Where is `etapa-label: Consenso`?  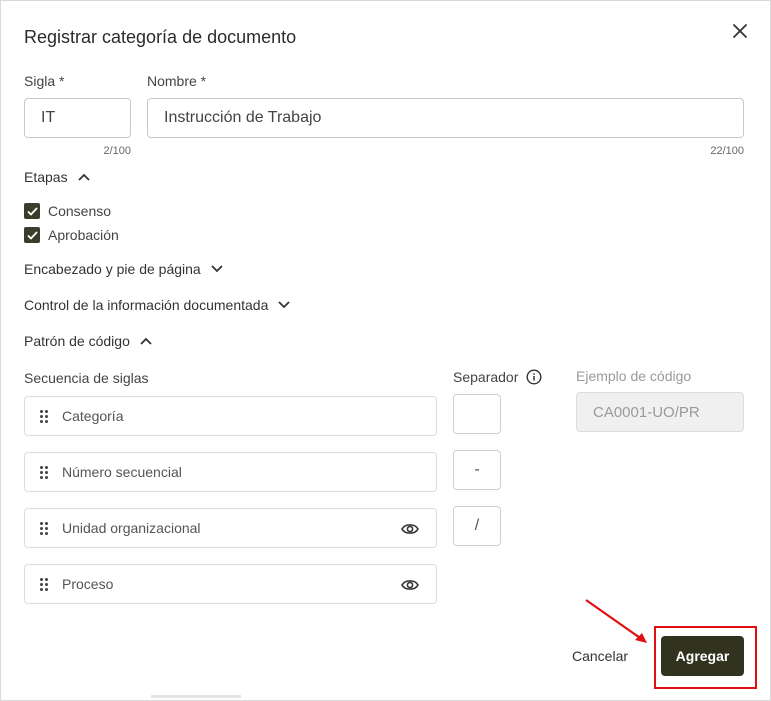
etapa-label: Consenso is located at coordinates (80, 211).